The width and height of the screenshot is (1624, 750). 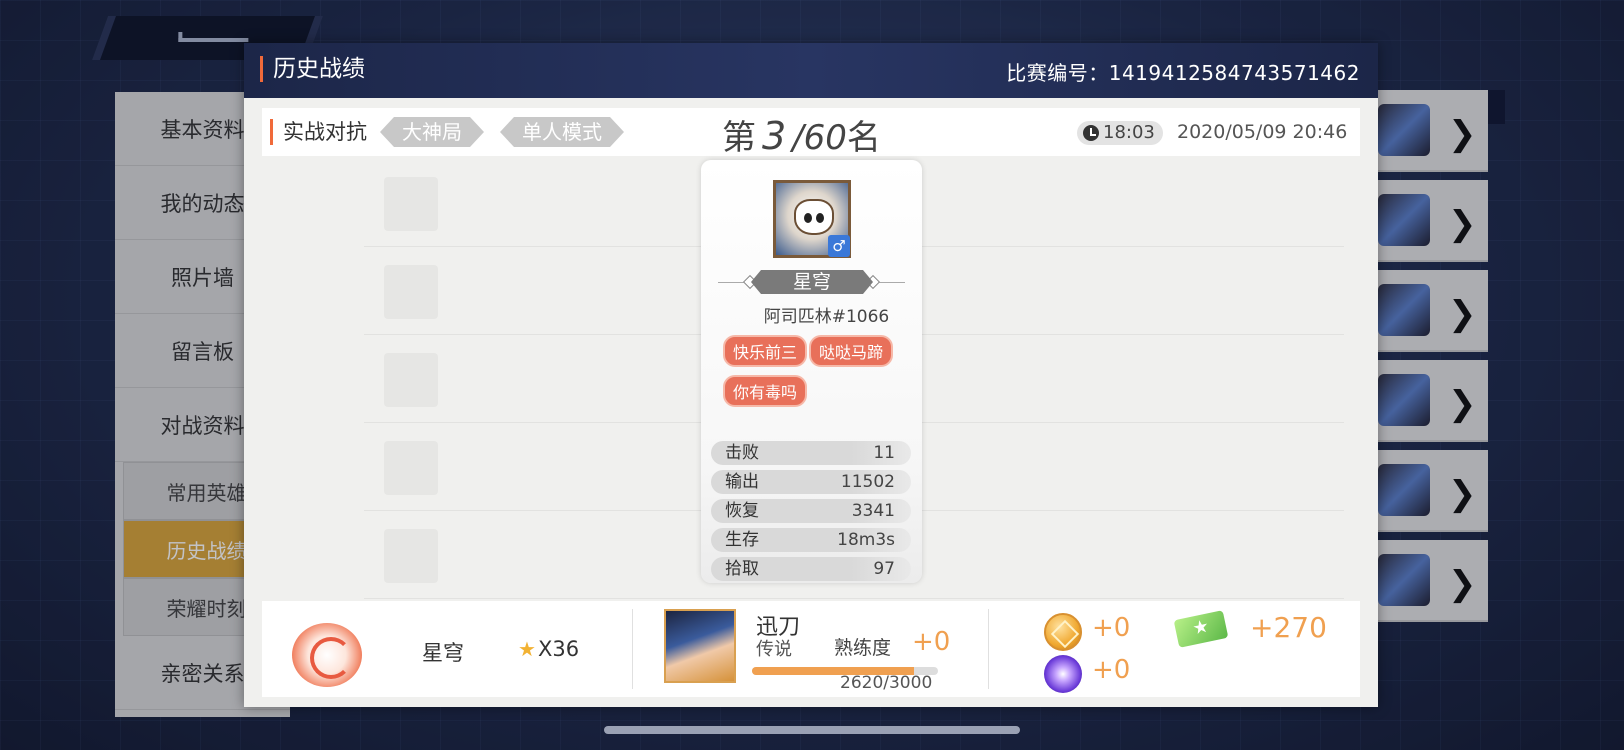 I want to click on placement: 第 3/60名, so click(x=801, y=134).